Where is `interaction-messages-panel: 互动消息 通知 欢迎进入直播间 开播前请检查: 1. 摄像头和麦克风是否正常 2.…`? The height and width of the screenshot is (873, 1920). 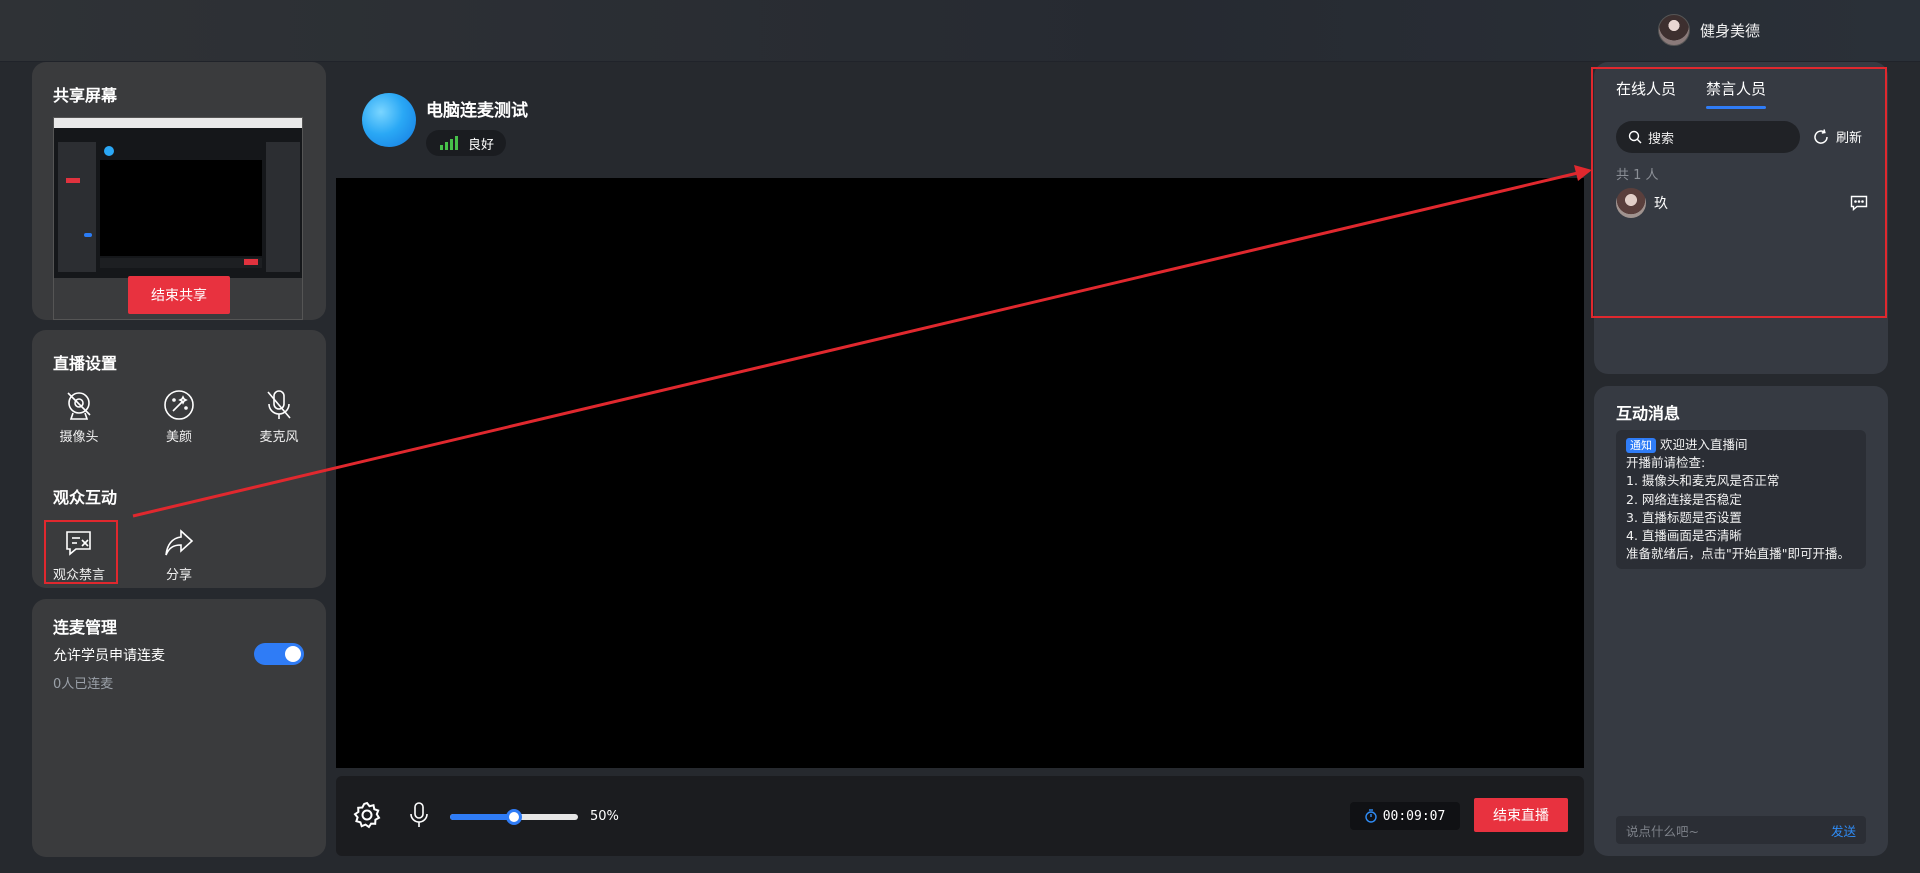
interaction-messages-panel: 互动消息 通知 欢迎进入直播间 开播前请检查: 1. 摄像头和麦克风是否正常 2.… is located at coordinates (1741, 621).